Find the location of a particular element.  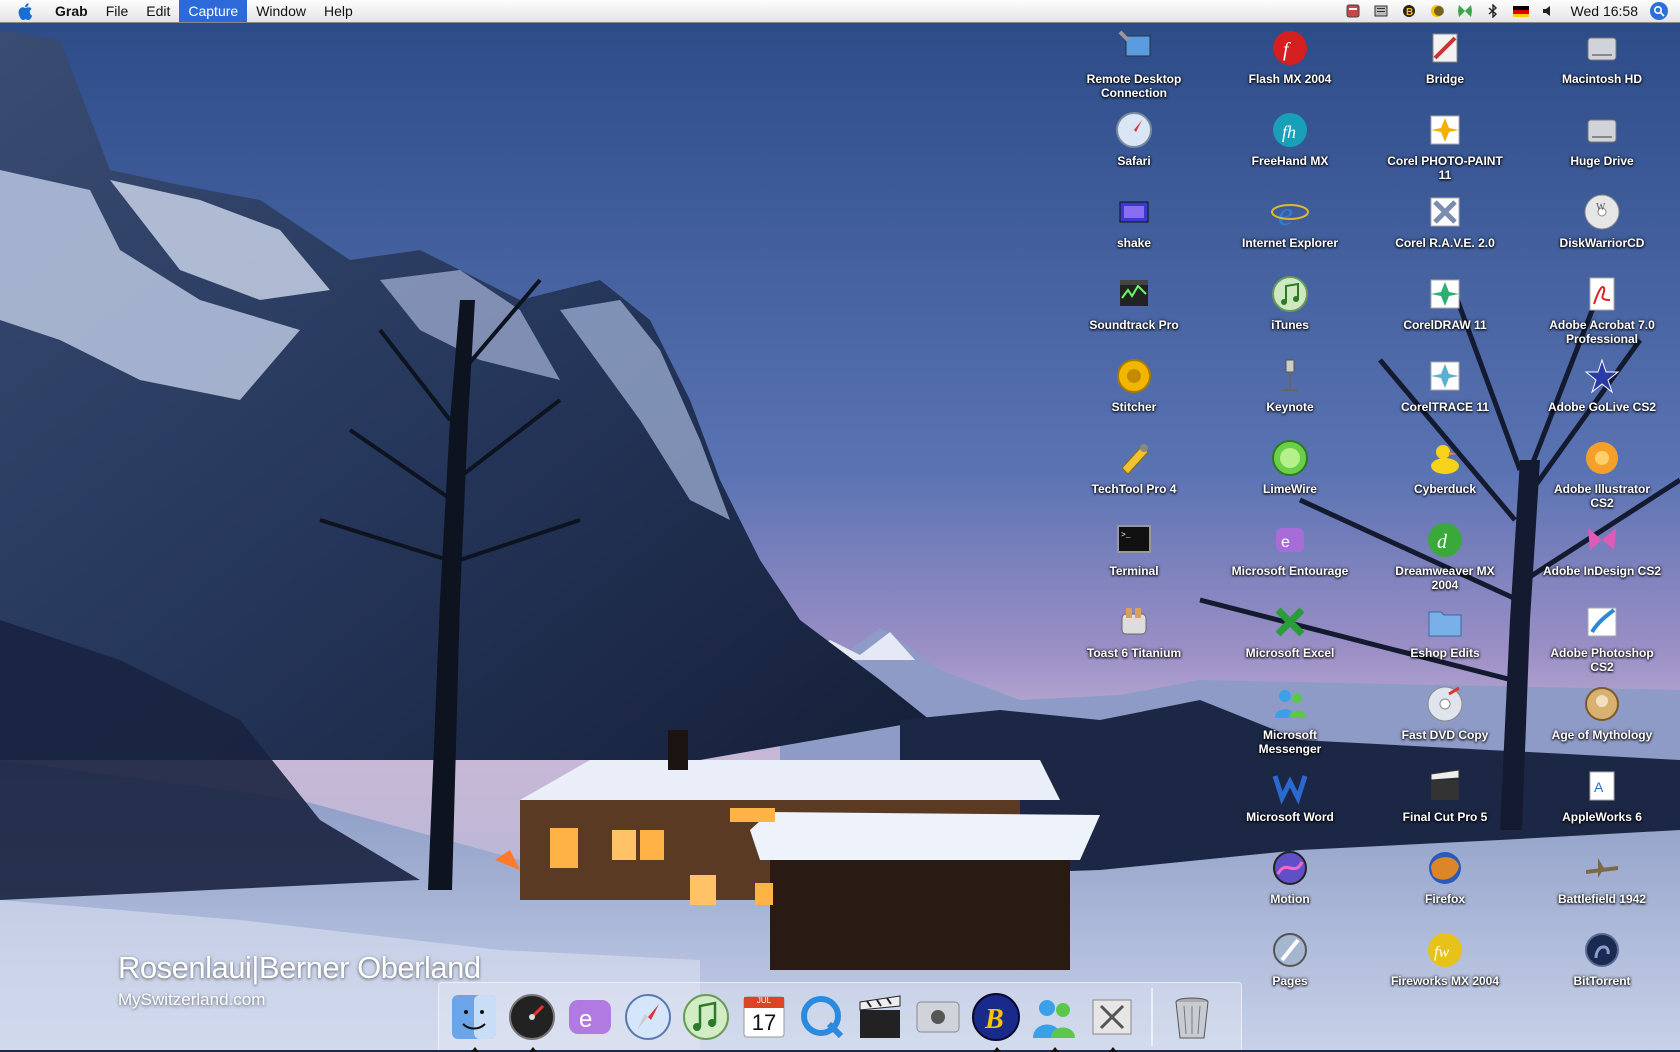

desktop-icon-adobe-photoshop: Adobe Photoshop CS2 is located at coordinates (1602, 638).